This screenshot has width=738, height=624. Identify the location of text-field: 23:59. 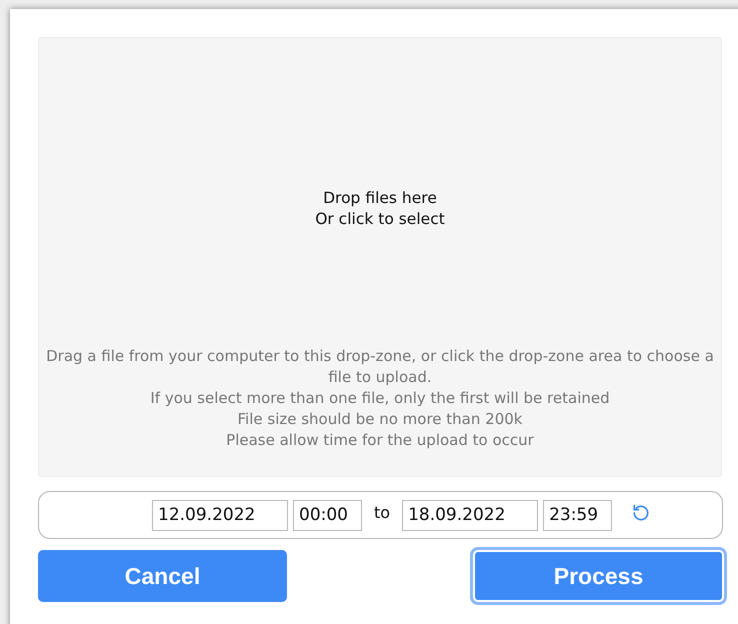
(577, 515).